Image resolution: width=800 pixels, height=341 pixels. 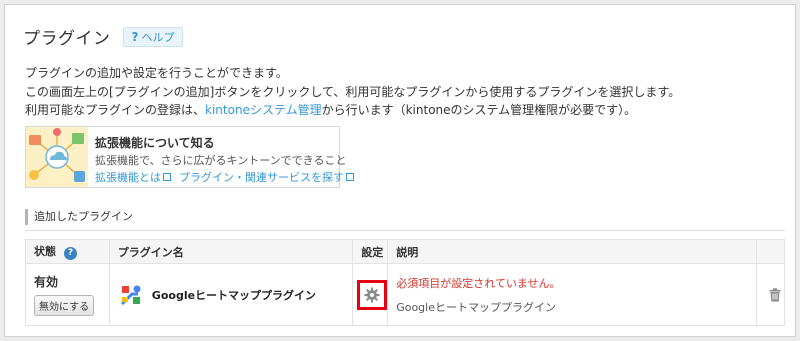 I want to click on section-title: 追加したプラグイン, so click(x=79, y=217).